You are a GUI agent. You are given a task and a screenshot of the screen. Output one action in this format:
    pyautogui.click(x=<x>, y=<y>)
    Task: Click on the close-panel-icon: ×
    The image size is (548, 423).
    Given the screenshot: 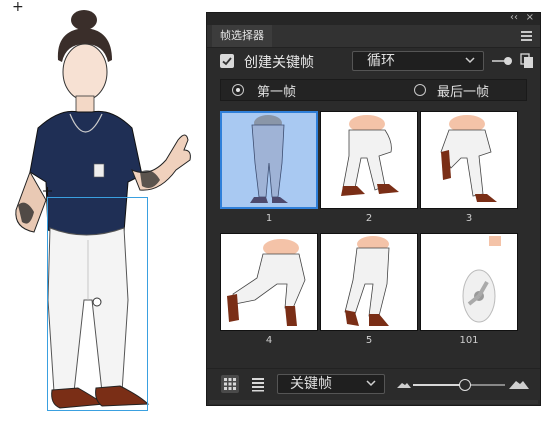 What is the action you would take?
    pyautogui.click(x=530, y=17)
    